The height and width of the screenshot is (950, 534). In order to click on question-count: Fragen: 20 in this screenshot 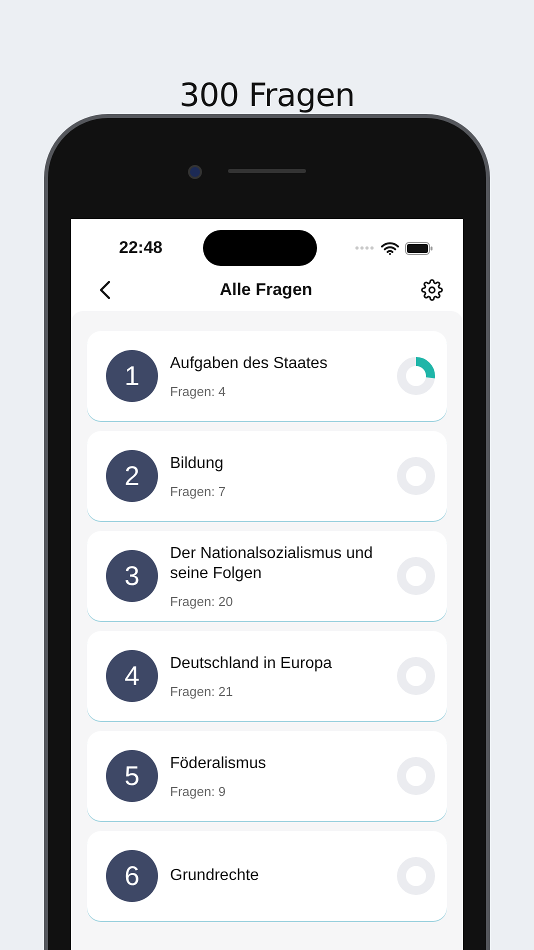, I will do `click(202, 601)`.